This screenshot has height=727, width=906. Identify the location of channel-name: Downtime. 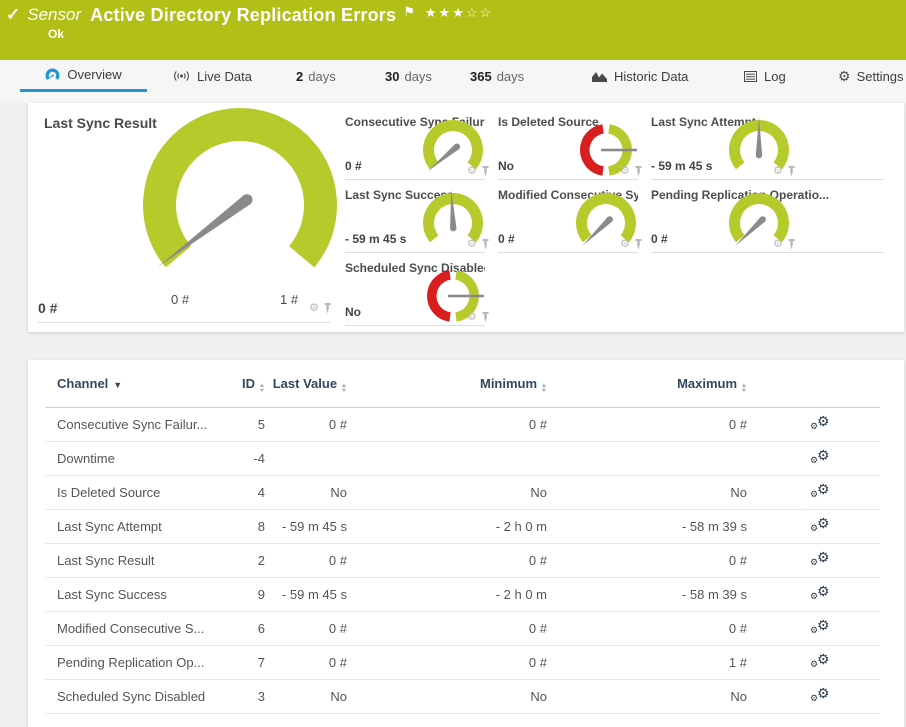
(135, 458).